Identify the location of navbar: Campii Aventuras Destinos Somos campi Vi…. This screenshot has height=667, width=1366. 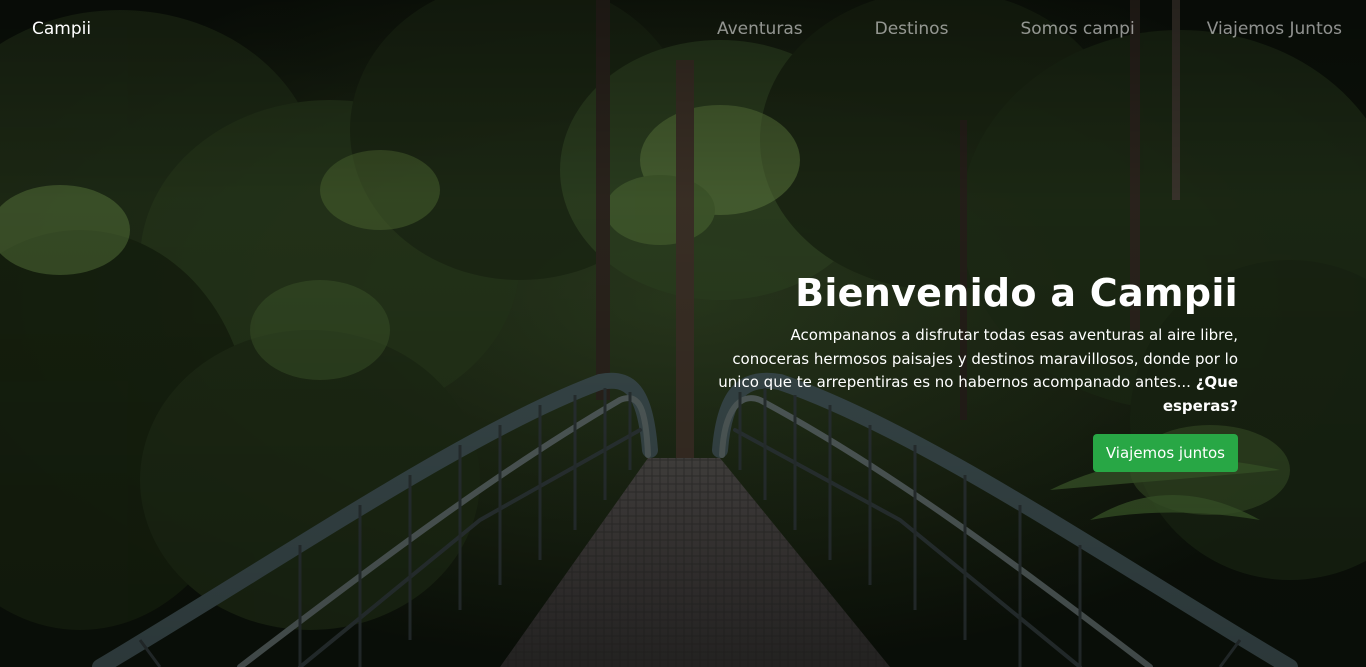
(683, 30).